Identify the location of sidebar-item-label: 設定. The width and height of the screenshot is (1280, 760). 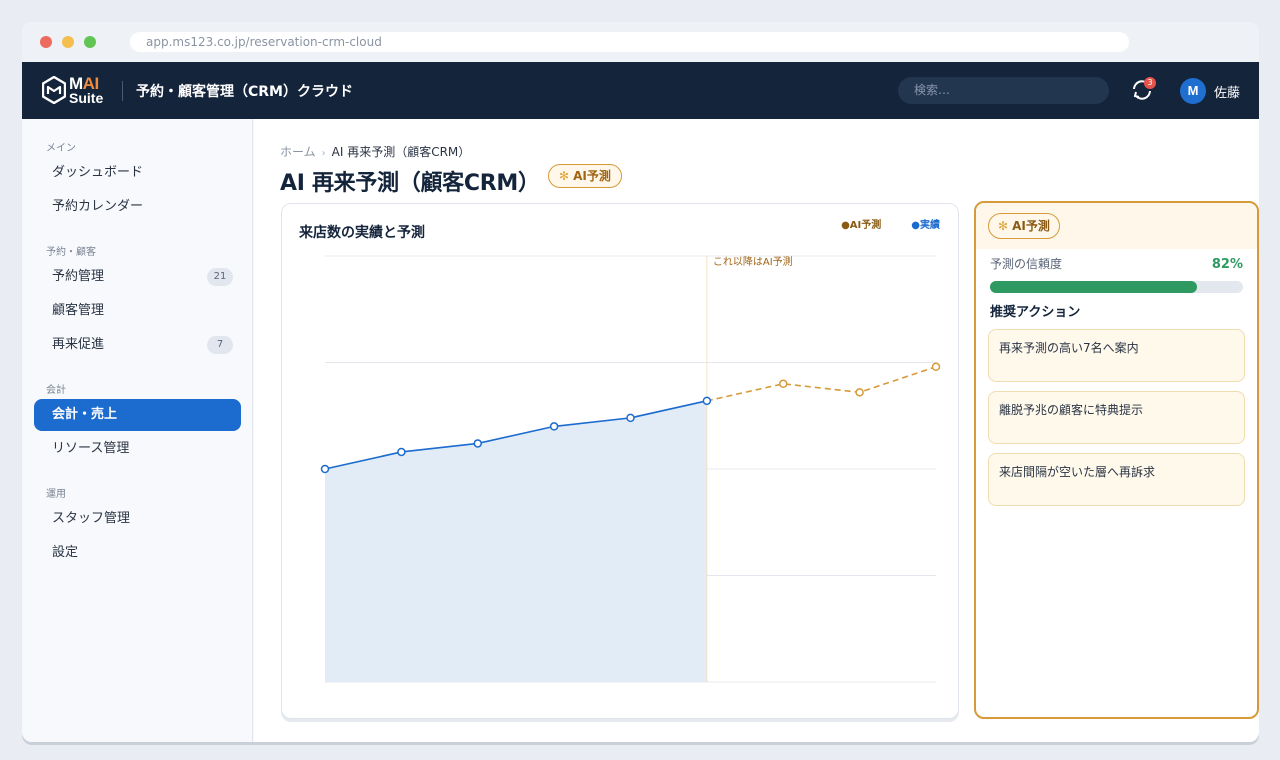
(65, 552).